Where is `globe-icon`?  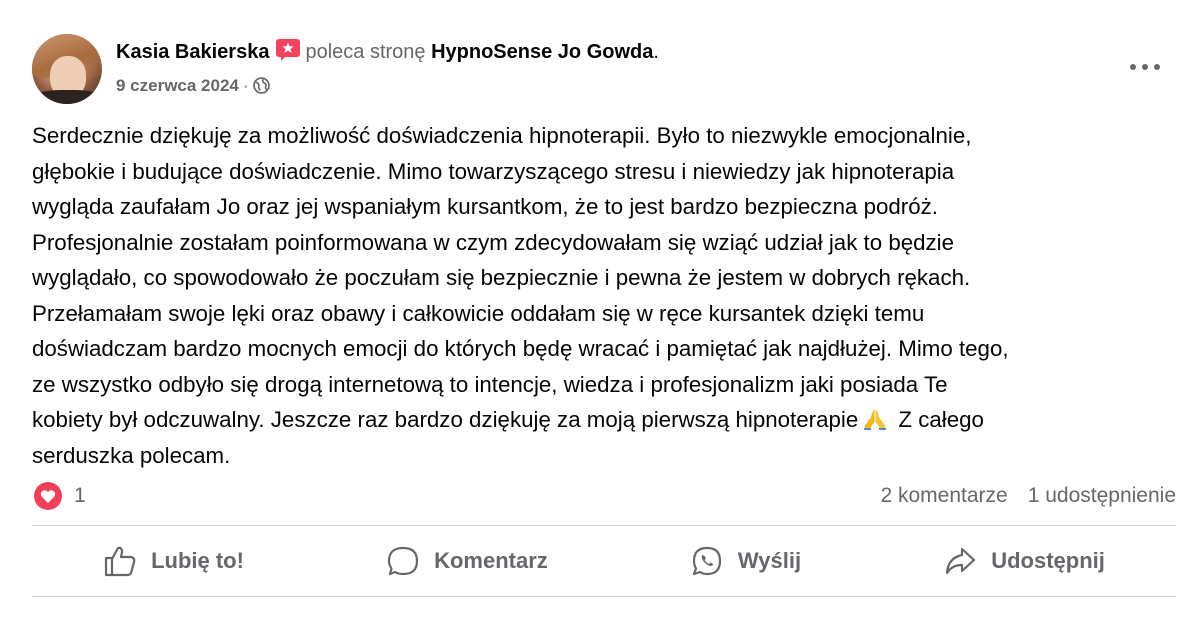
globe-icon is located at coordinates (261, 85).